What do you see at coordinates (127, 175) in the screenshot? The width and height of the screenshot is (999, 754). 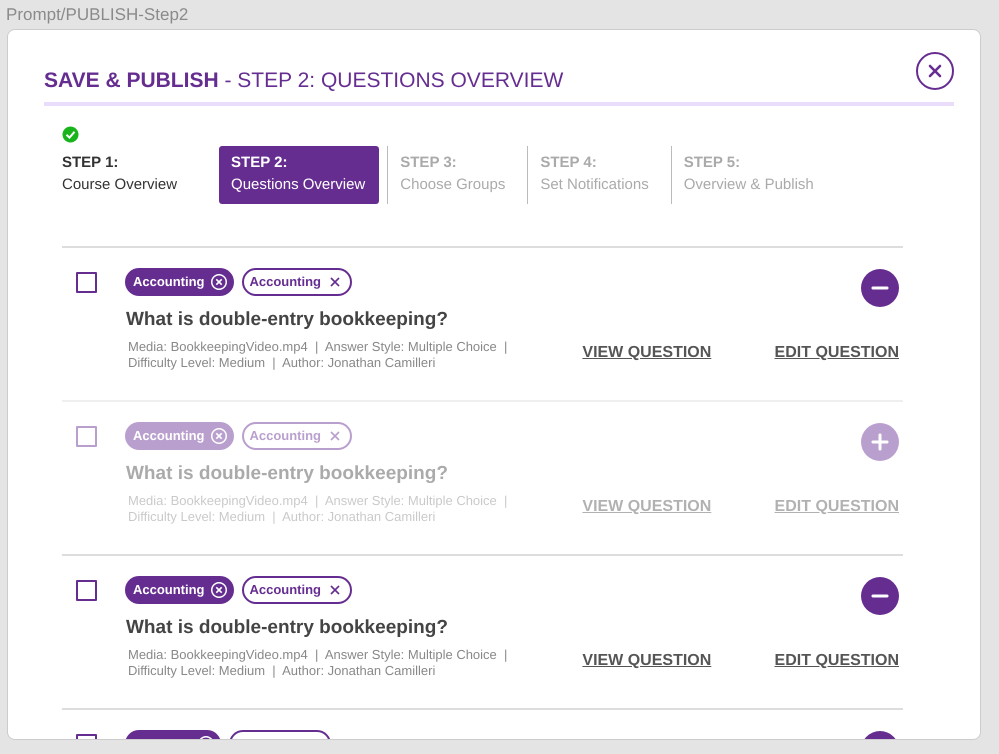 I see `step-tab: STEP 1: Course Overview` at bounding box center [127, 175].